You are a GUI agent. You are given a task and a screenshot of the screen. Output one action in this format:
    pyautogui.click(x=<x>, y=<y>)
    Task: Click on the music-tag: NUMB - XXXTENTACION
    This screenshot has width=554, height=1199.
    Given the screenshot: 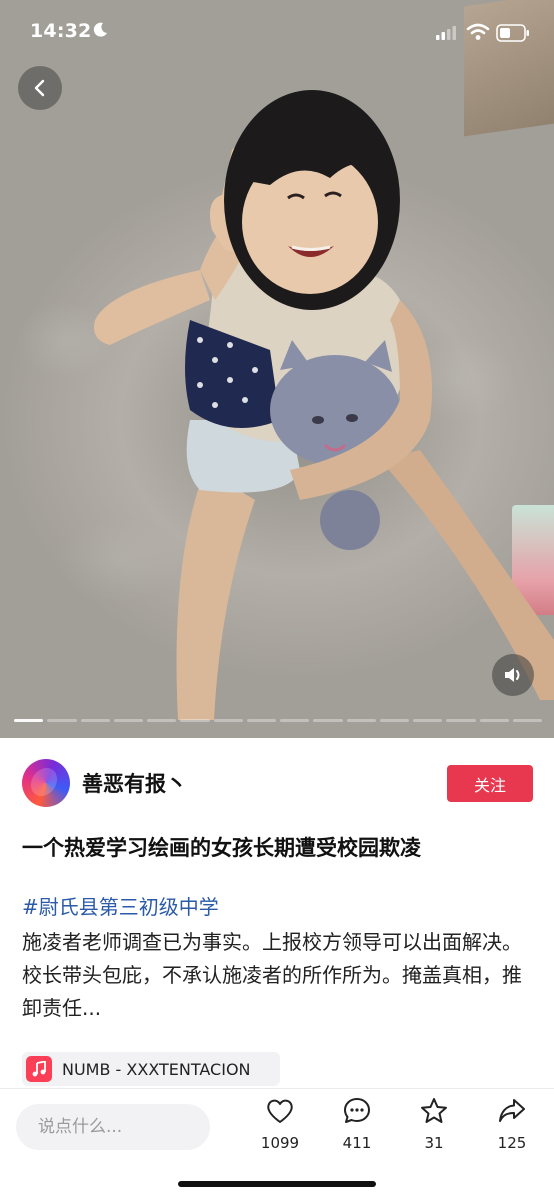 What is the action you would take?
    pyautogui.click(x=151, y=1069)
    